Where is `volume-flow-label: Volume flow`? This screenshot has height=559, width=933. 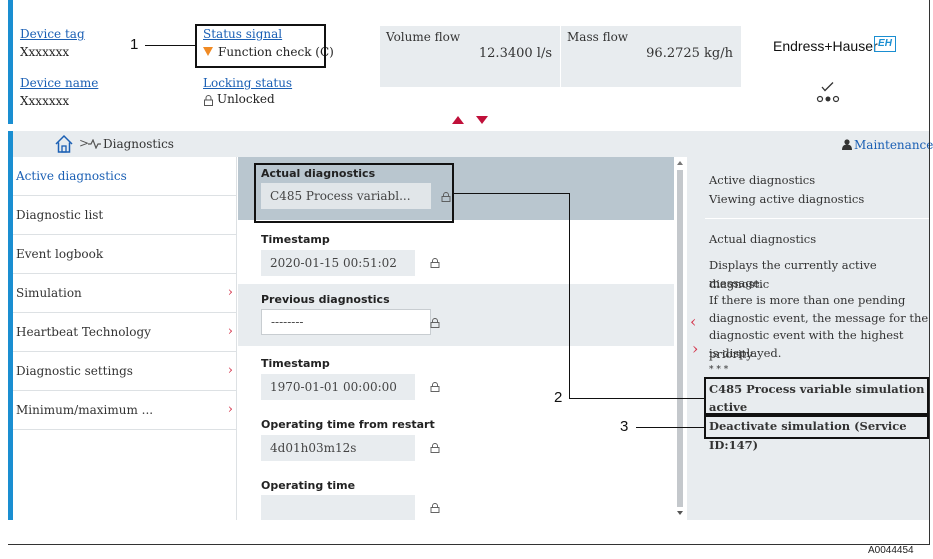
volume-flow-label: Volume flow is located at coordinates (423, 37).